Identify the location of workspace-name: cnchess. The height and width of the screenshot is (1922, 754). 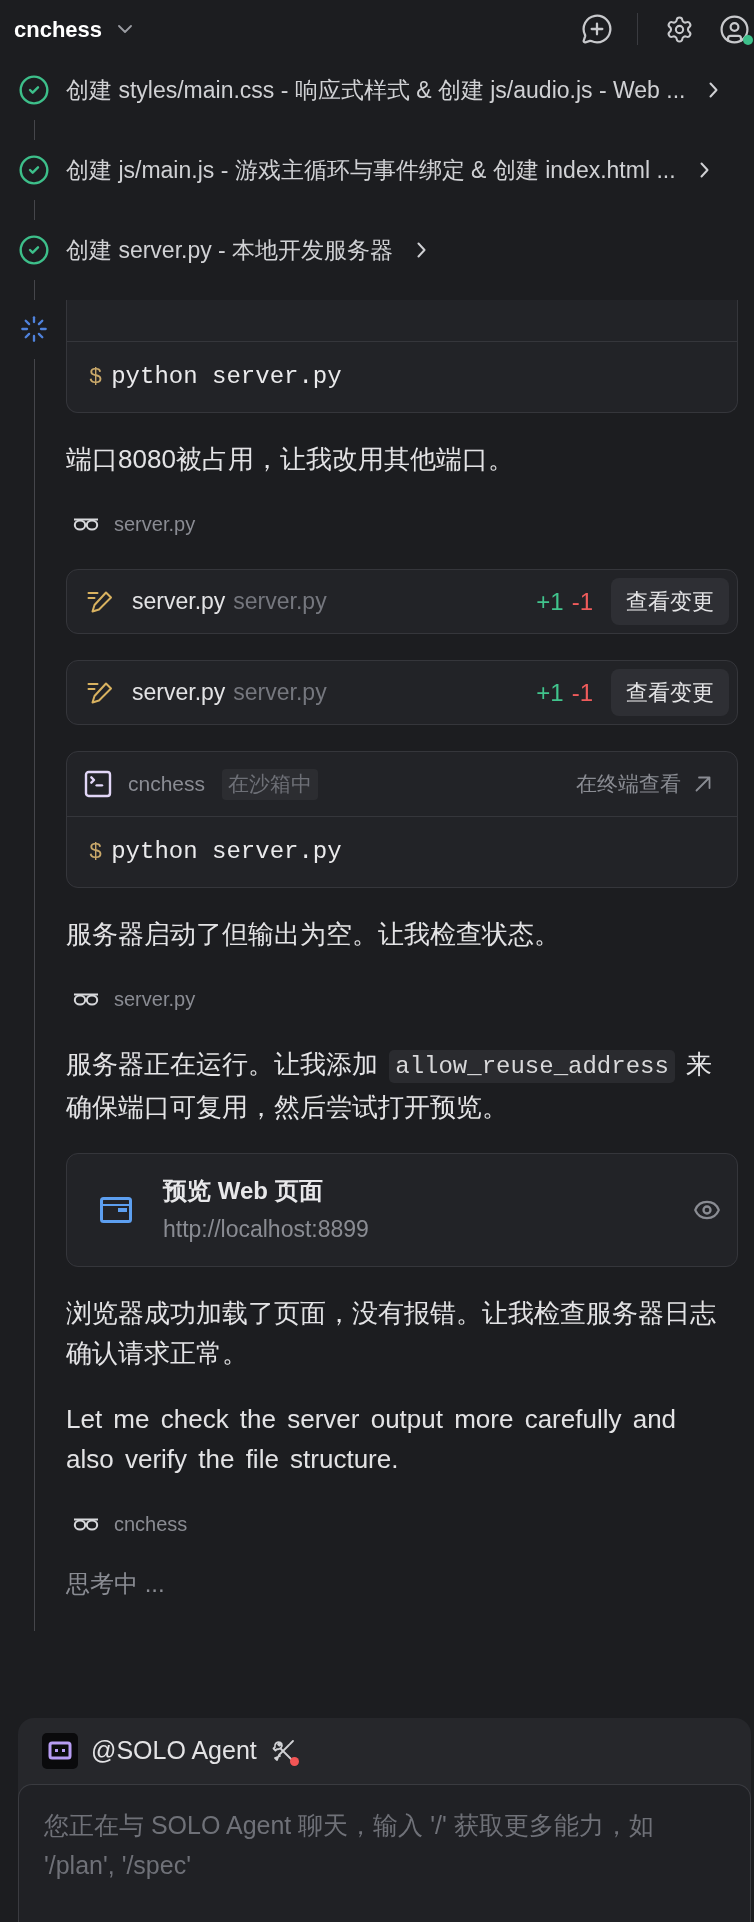
(167, 784).